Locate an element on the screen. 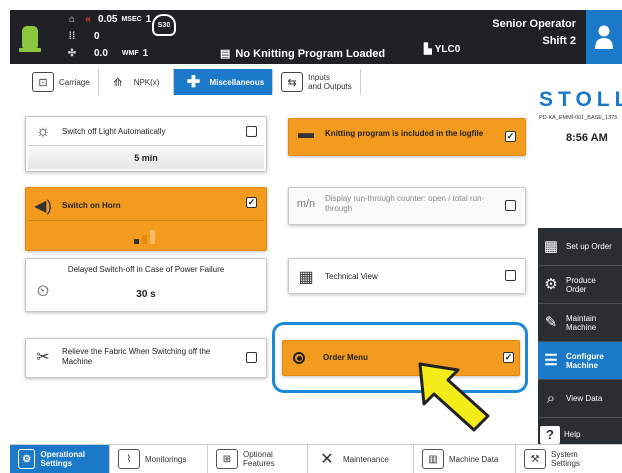 The width and height of the screenshot is (622, 473). card-switch-off-light: ☼ Switch off Light Automatically 5 min is located at coordinates (146, 144).